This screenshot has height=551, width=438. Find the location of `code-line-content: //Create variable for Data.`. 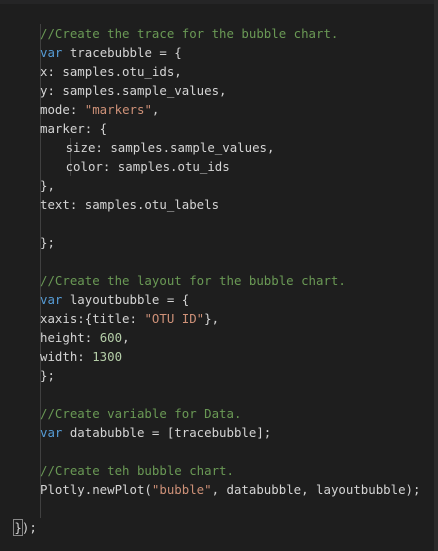

code-line-content: //Create variable for Data. is located at coordinates (140, 413).